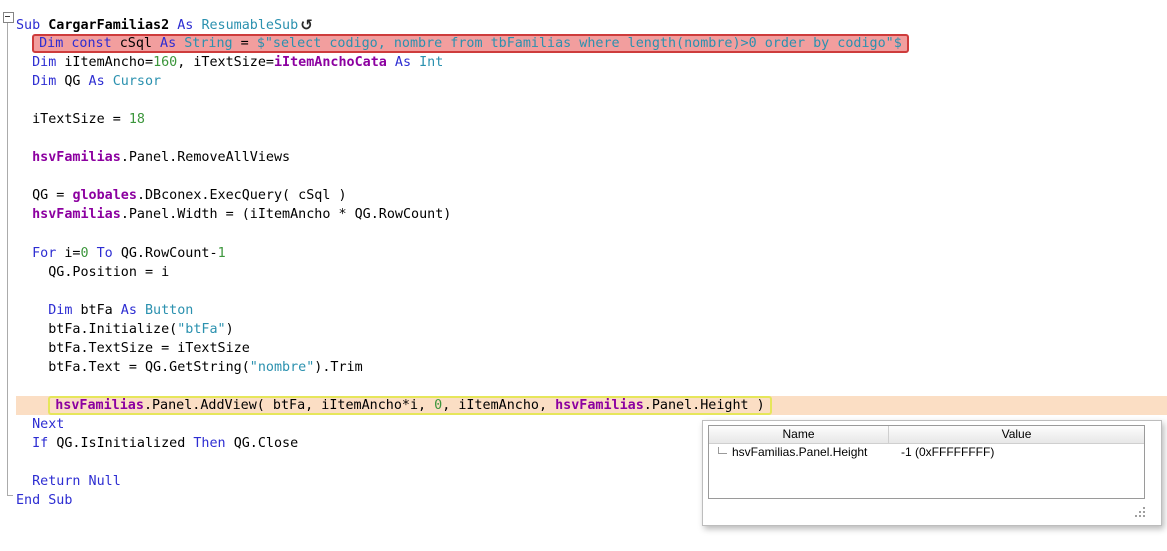  What do you see at coordinates (338, 367) in the screenshot?
I see `code-token: ).Trim` at bounding box center [338, 367].